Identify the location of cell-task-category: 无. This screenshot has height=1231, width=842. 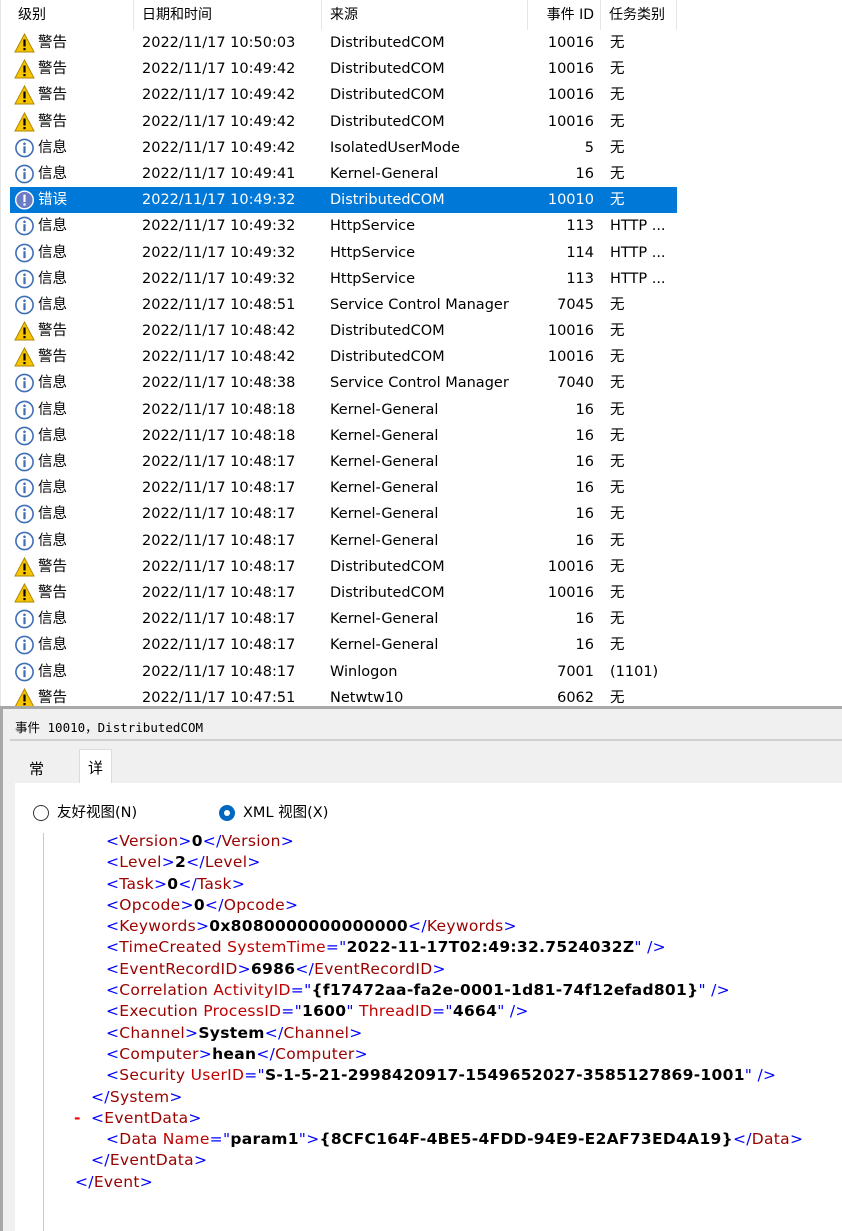
(617, 69).